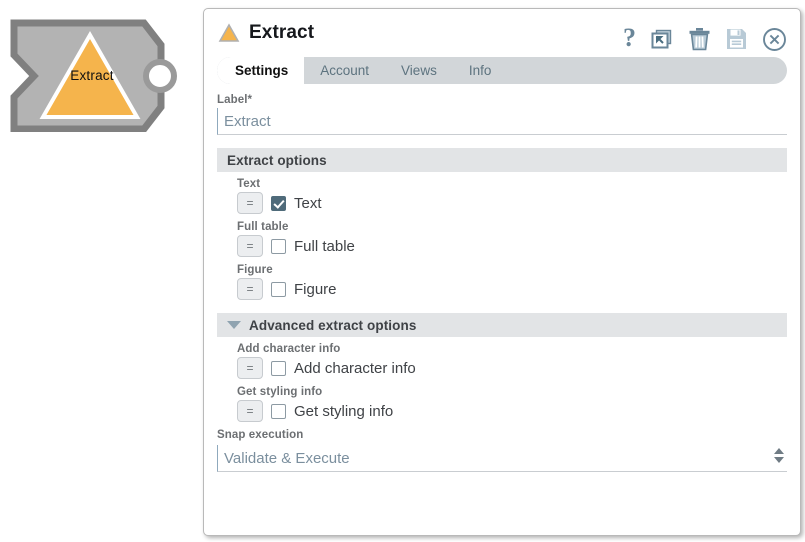  What do you see at coordinates (261, 70) in the screenshot?
I see `tab-settings: Settings` at bounding box center [261, 70].